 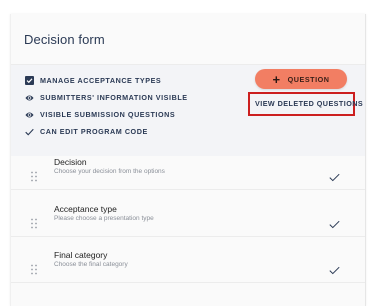 I want to click on checkbox-icon, so click(x=29, y=80).